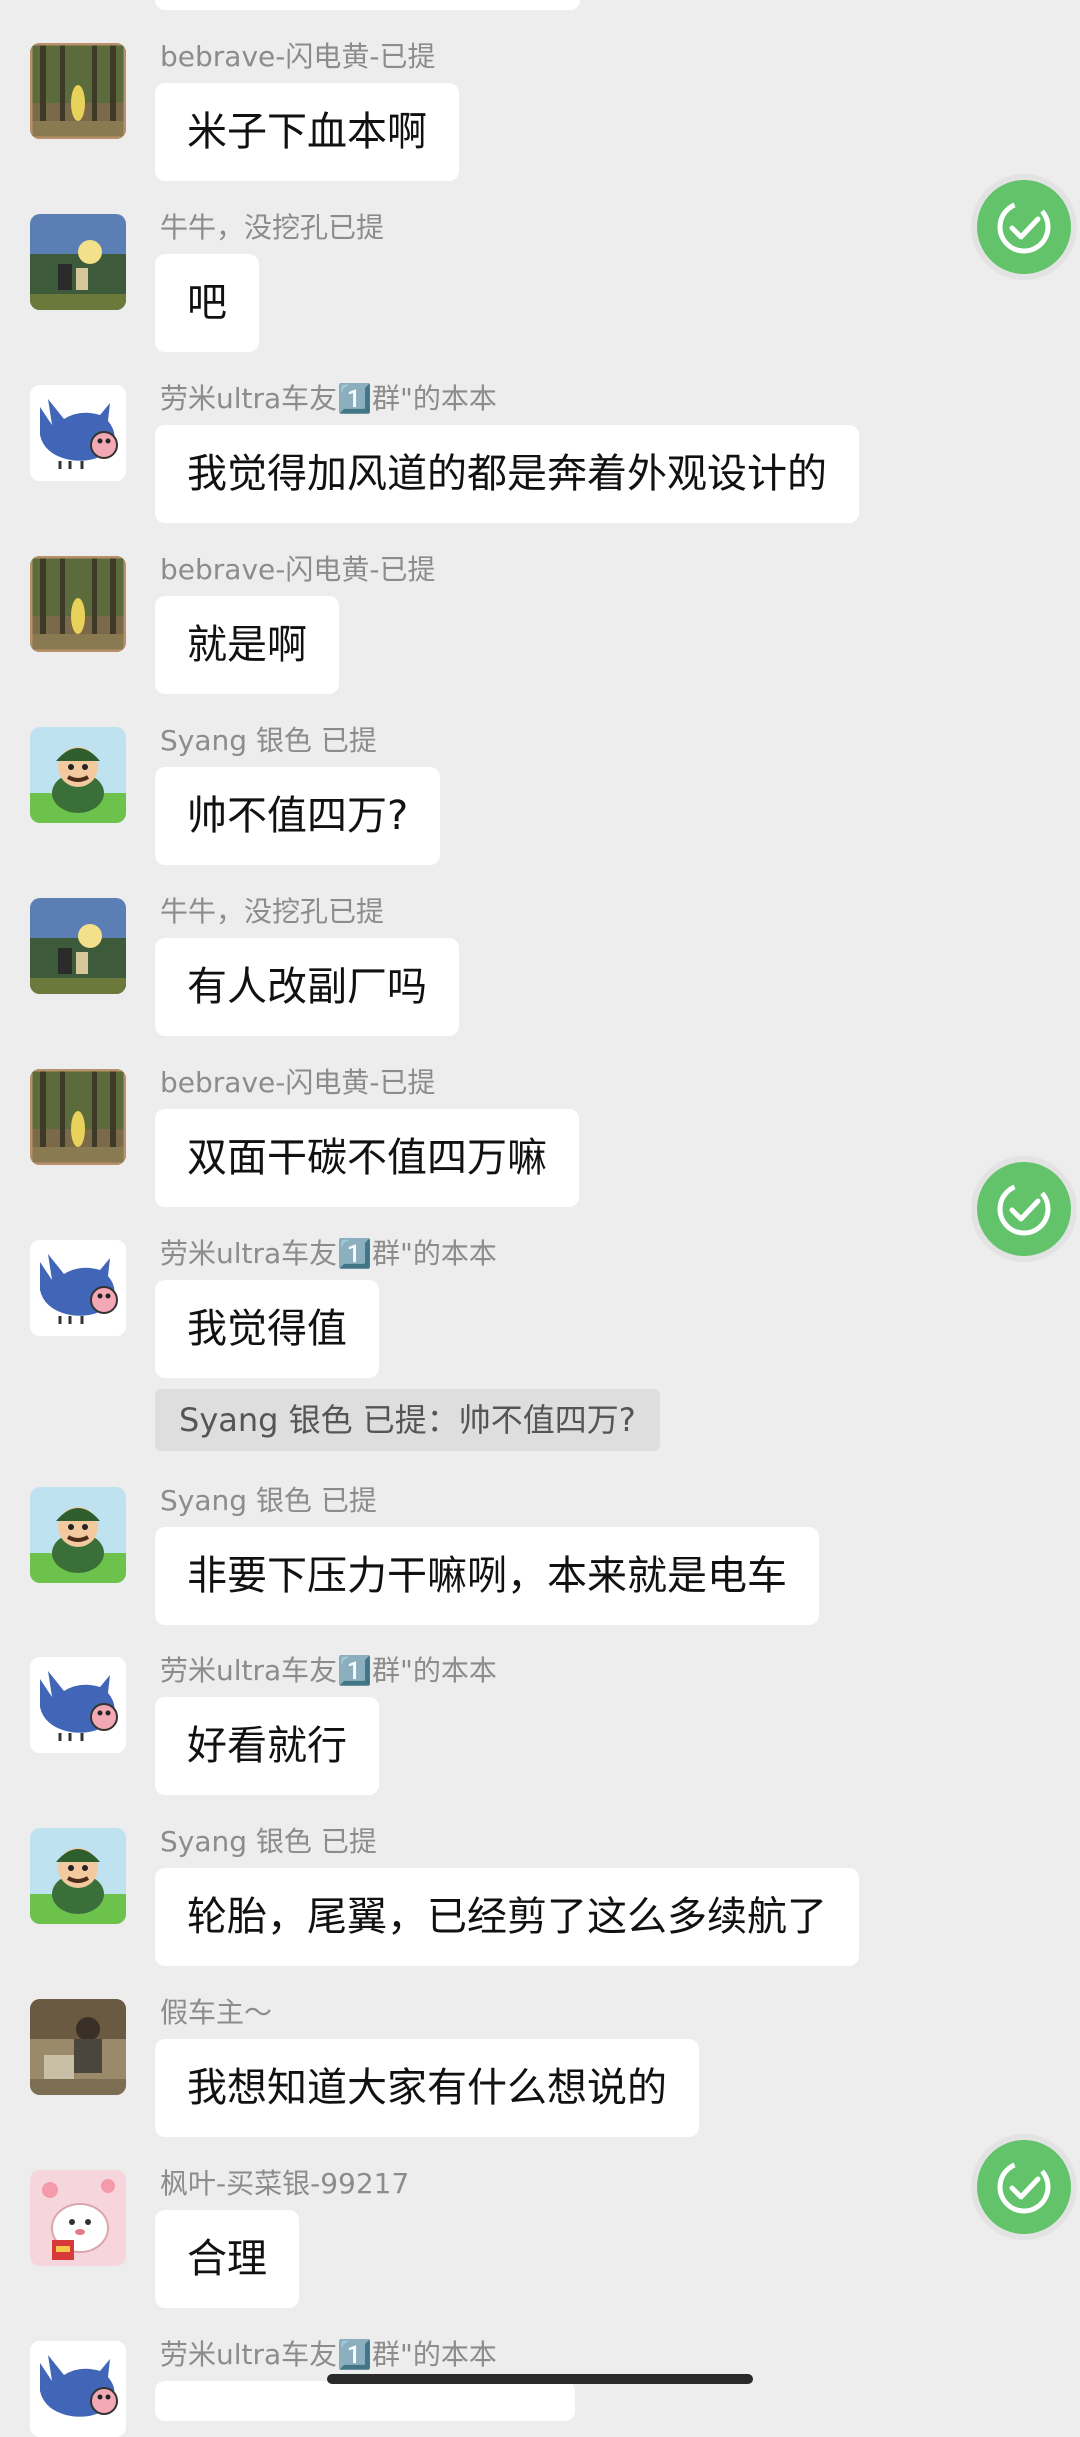  I want to click on message-bubble: 就是啊, so click(247, 645).